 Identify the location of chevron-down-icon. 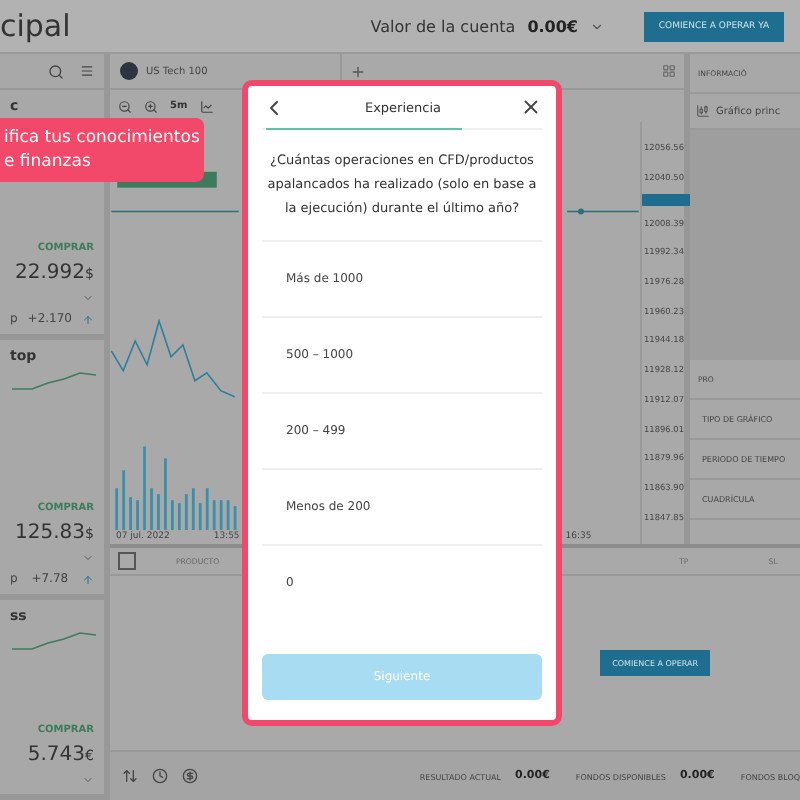
(597, 26).